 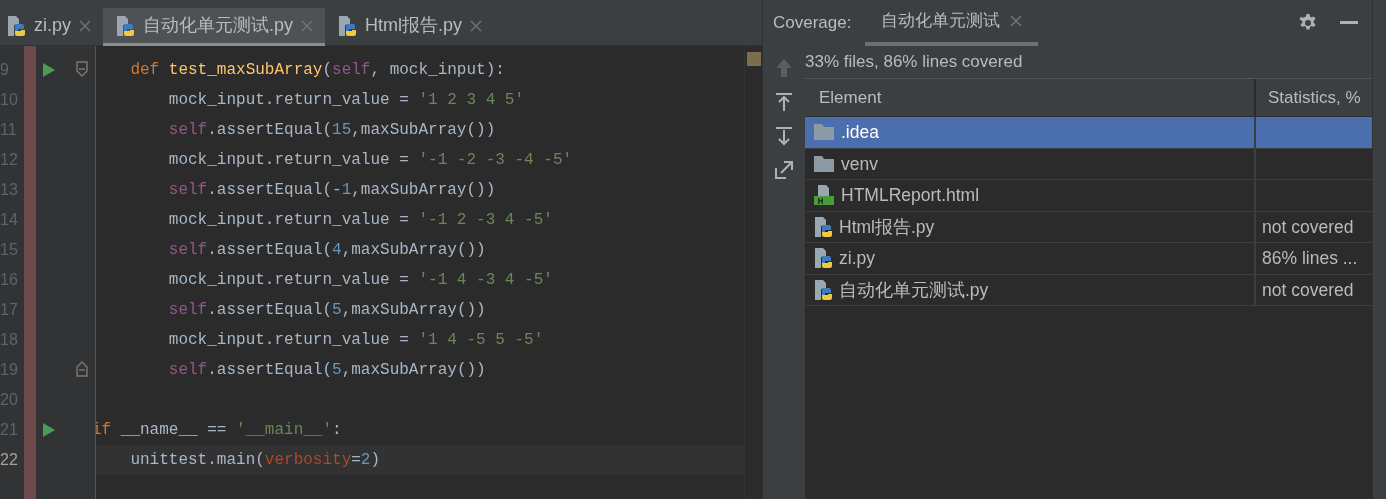 I want to click on minimize-icon, so click(x=1349, y=23).